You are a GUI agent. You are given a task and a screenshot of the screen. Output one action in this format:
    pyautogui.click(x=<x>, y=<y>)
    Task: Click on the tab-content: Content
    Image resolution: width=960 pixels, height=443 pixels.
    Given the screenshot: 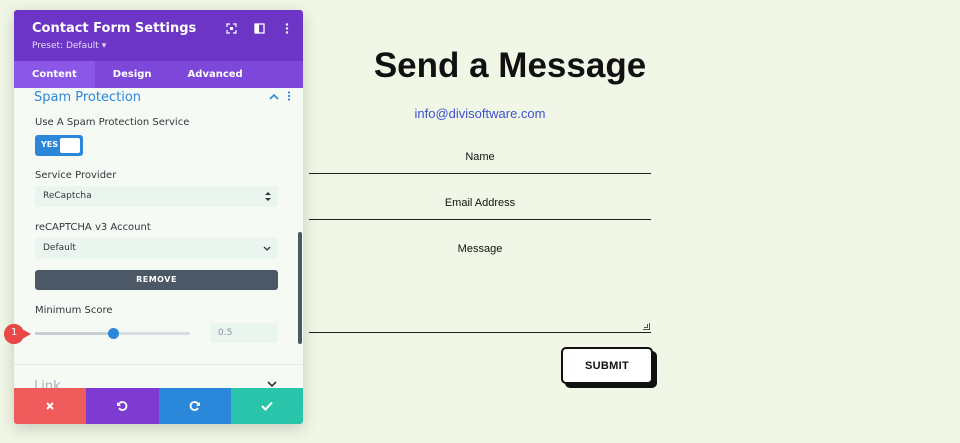 What is the action you would take?
    pyautogui.click(x=54, y=74)
    